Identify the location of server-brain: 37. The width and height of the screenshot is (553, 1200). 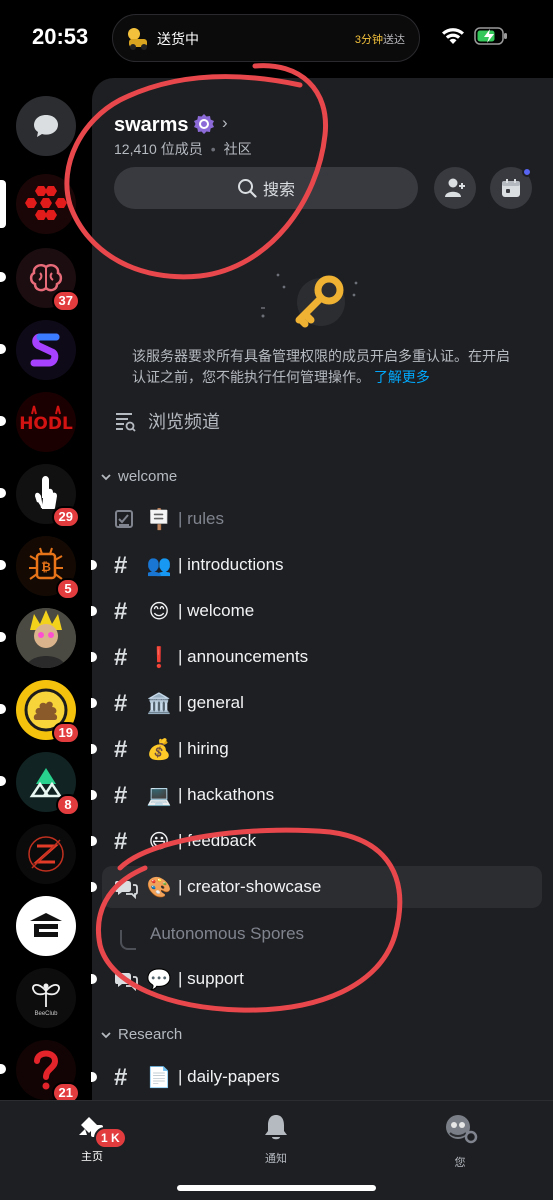
(40, 280).